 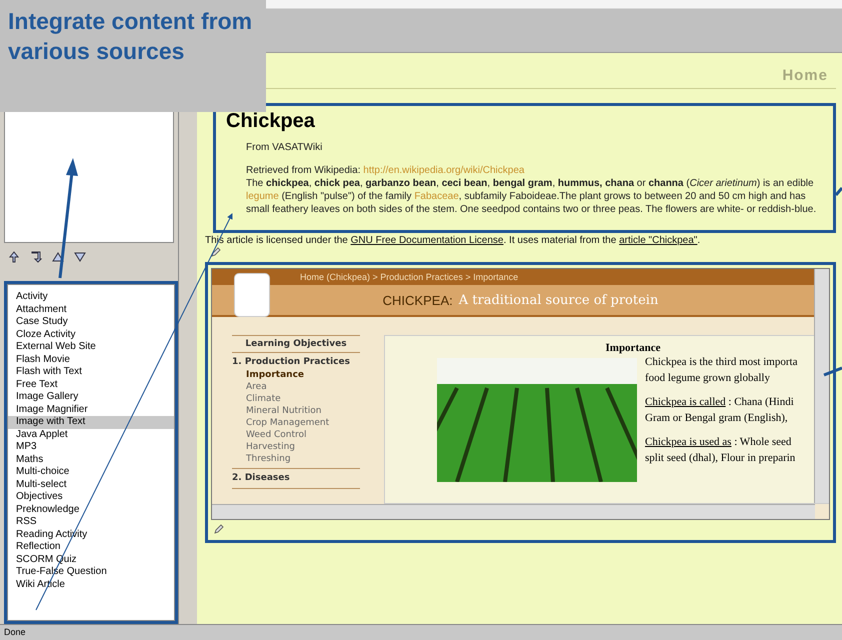 What do you see at coordinates (821, 386) in the screenshot?
I see `vertical-scrollbar` at bounding box center [821, 386].